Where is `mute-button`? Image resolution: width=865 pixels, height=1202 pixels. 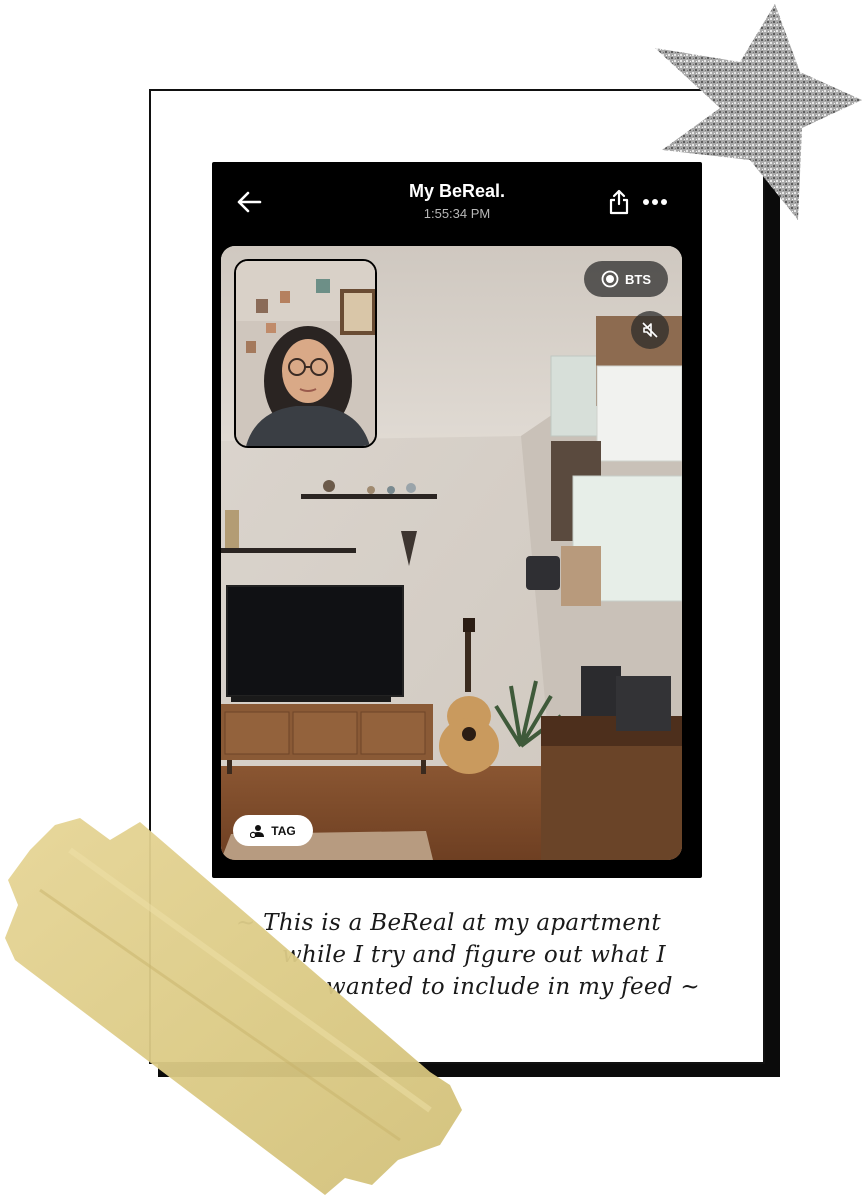 mute-button is located at coordinates (650, 330).